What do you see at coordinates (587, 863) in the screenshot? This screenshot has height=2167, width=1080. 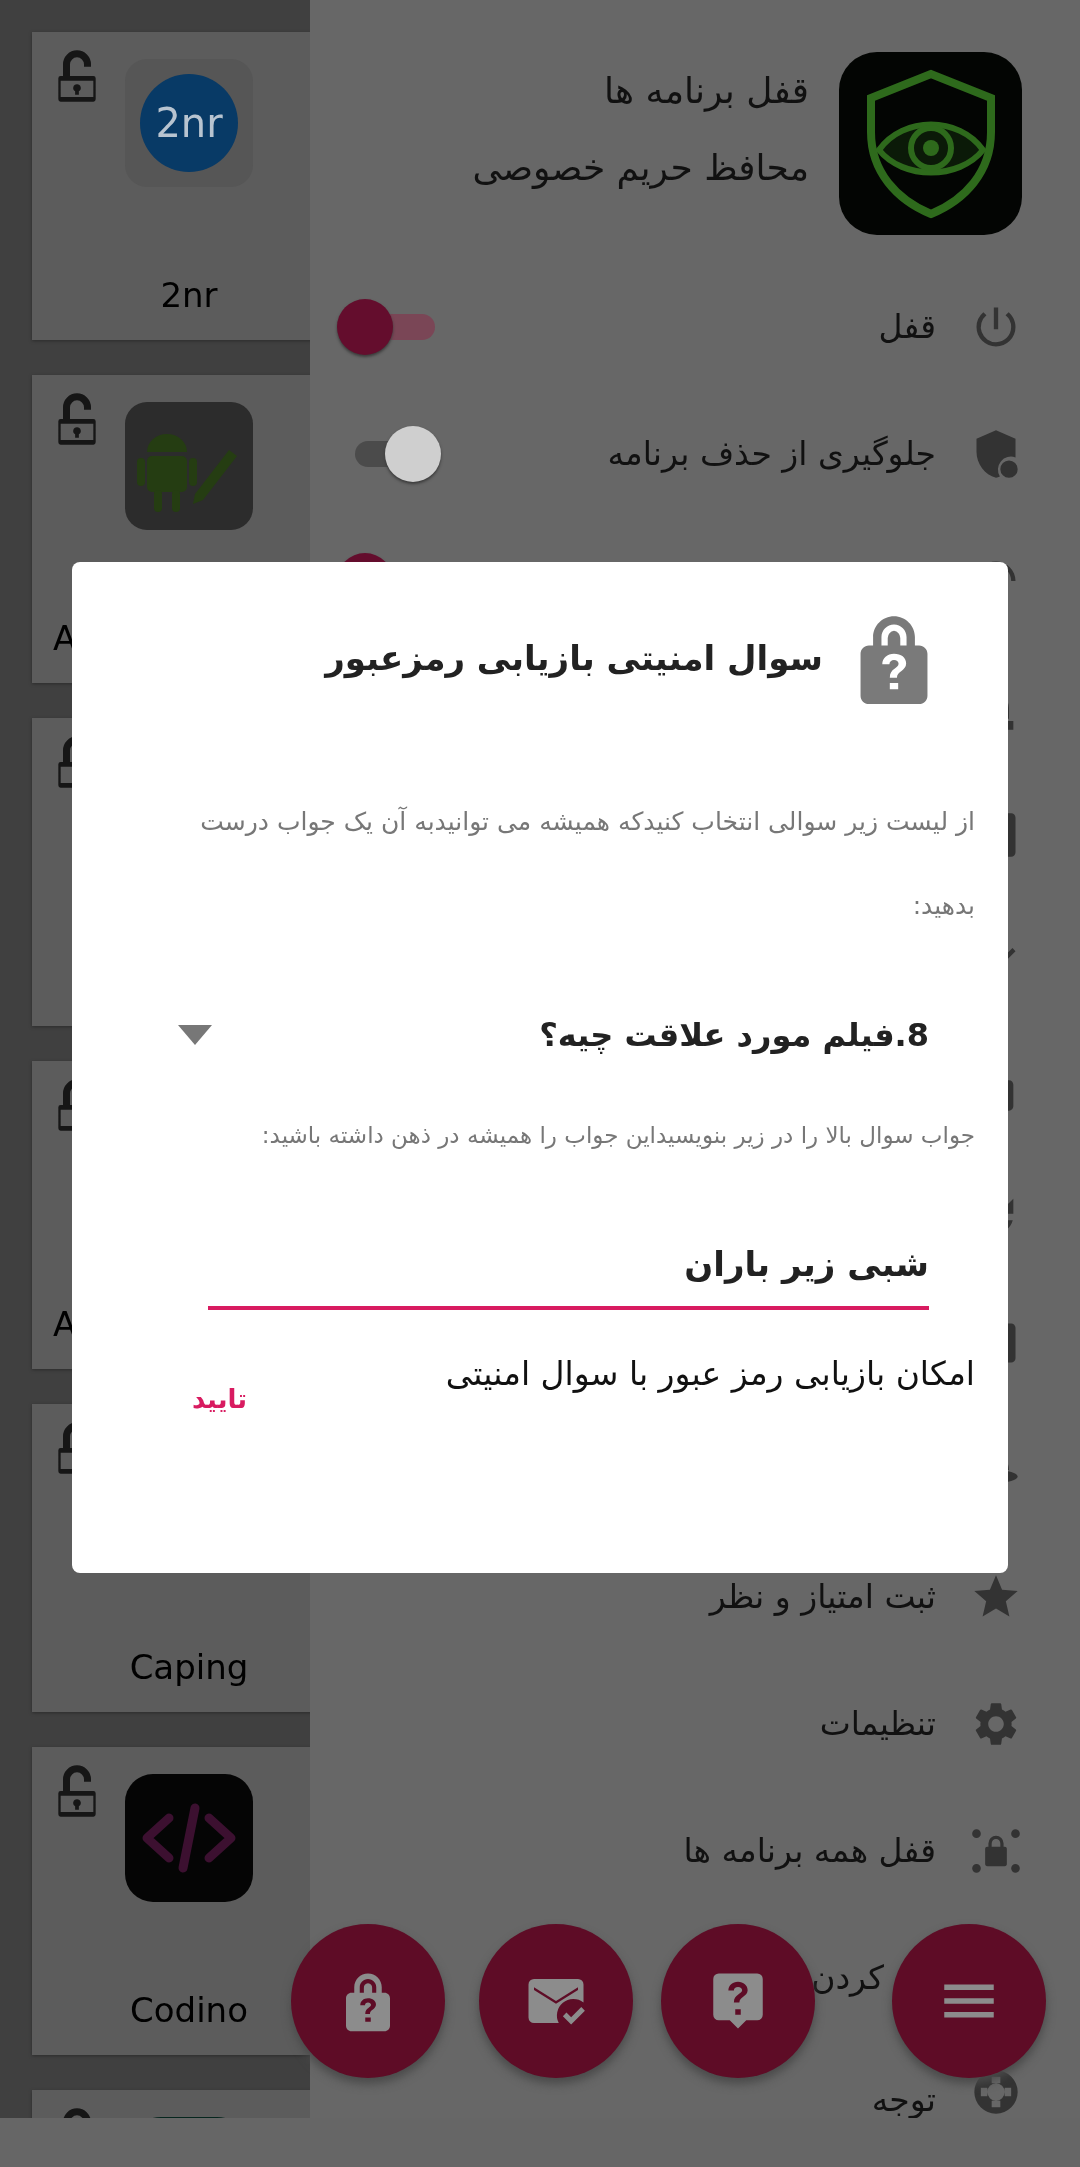 I see `instruction-text: از لیست زیر سوالی انتخاب کنیدکه همیشه می توانیدبه آن یک جواب درست بدهید:` at bounding box center [587, 863].